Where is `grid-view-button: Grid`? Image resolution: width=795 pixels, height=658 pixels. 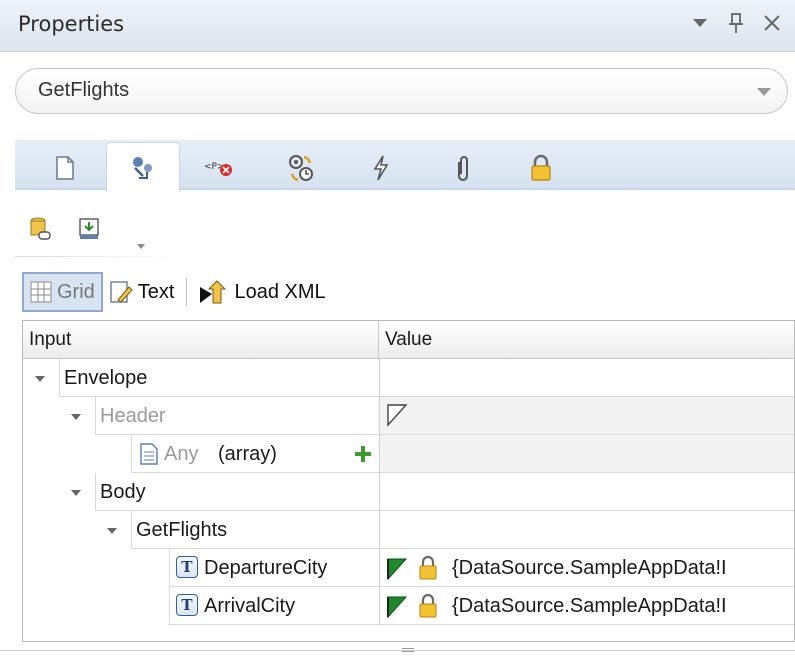 grid-view-button: Grid is located at coordinates (62, 292).